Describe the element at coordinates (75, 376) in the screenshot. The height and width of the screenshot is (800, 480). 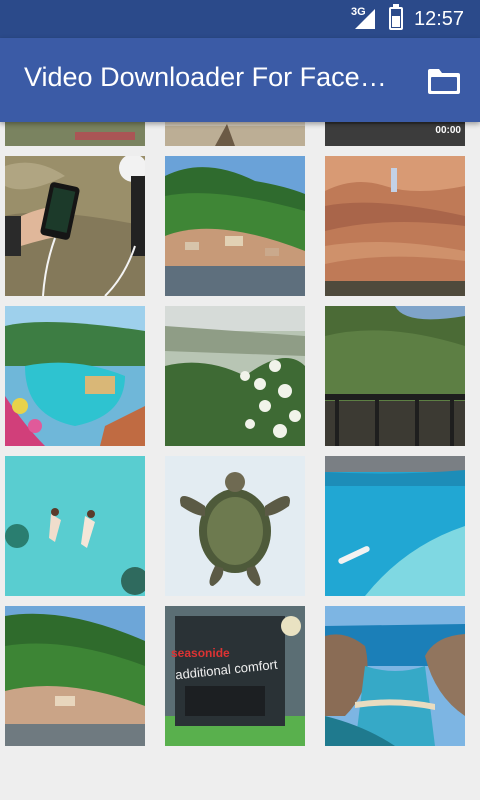
I see `video-thumb-tropical-resort-pool` at that location.